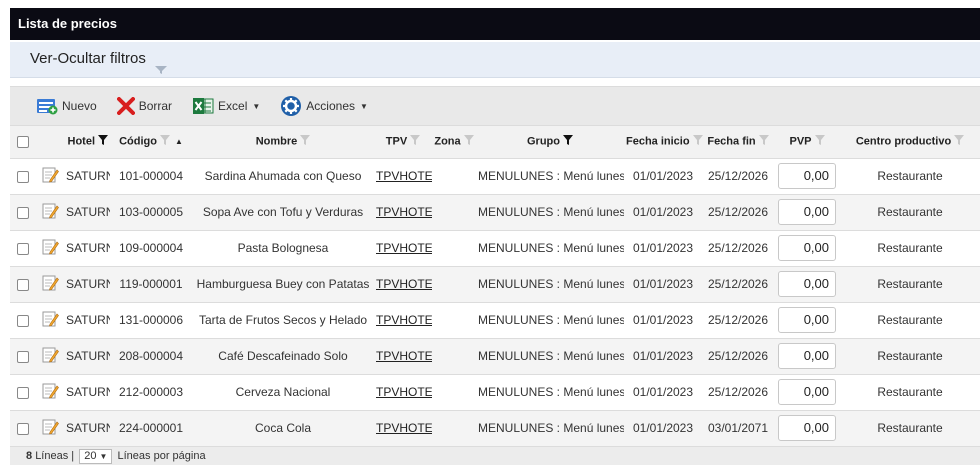  I want to click on excel-button: Excel ▼, so click(226, 106).